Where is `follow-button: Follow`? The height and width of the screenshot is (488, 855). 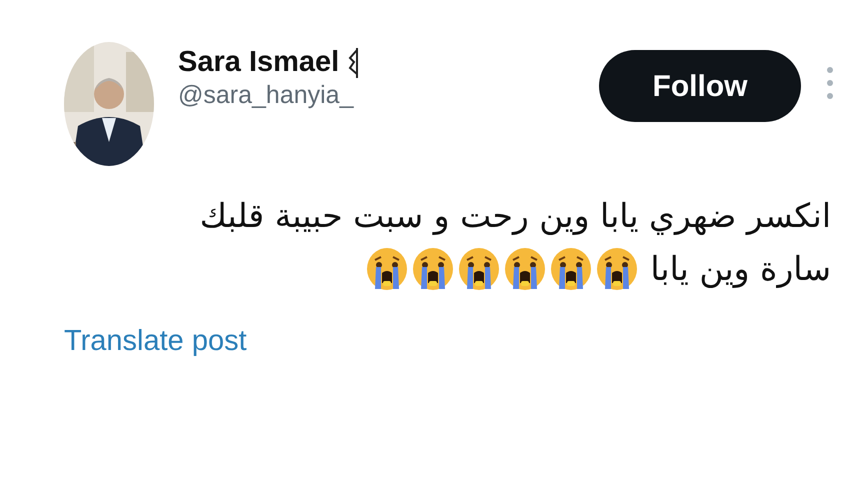
follow-button: Follow is located at coordinates (700, 86).